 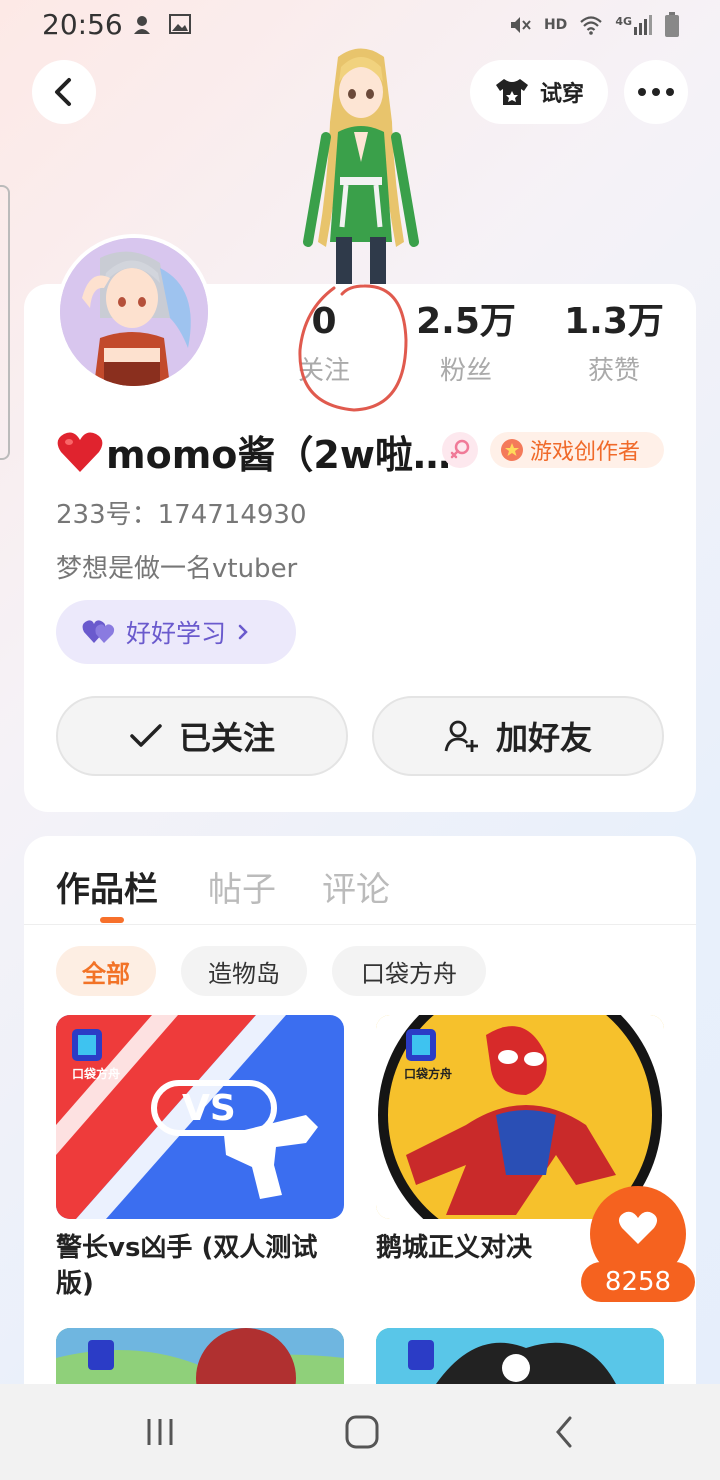 What do you see at coordinates (243, 632) in the screenshot?
I see `chevron-right-icon` at bounding box center [243, 632].